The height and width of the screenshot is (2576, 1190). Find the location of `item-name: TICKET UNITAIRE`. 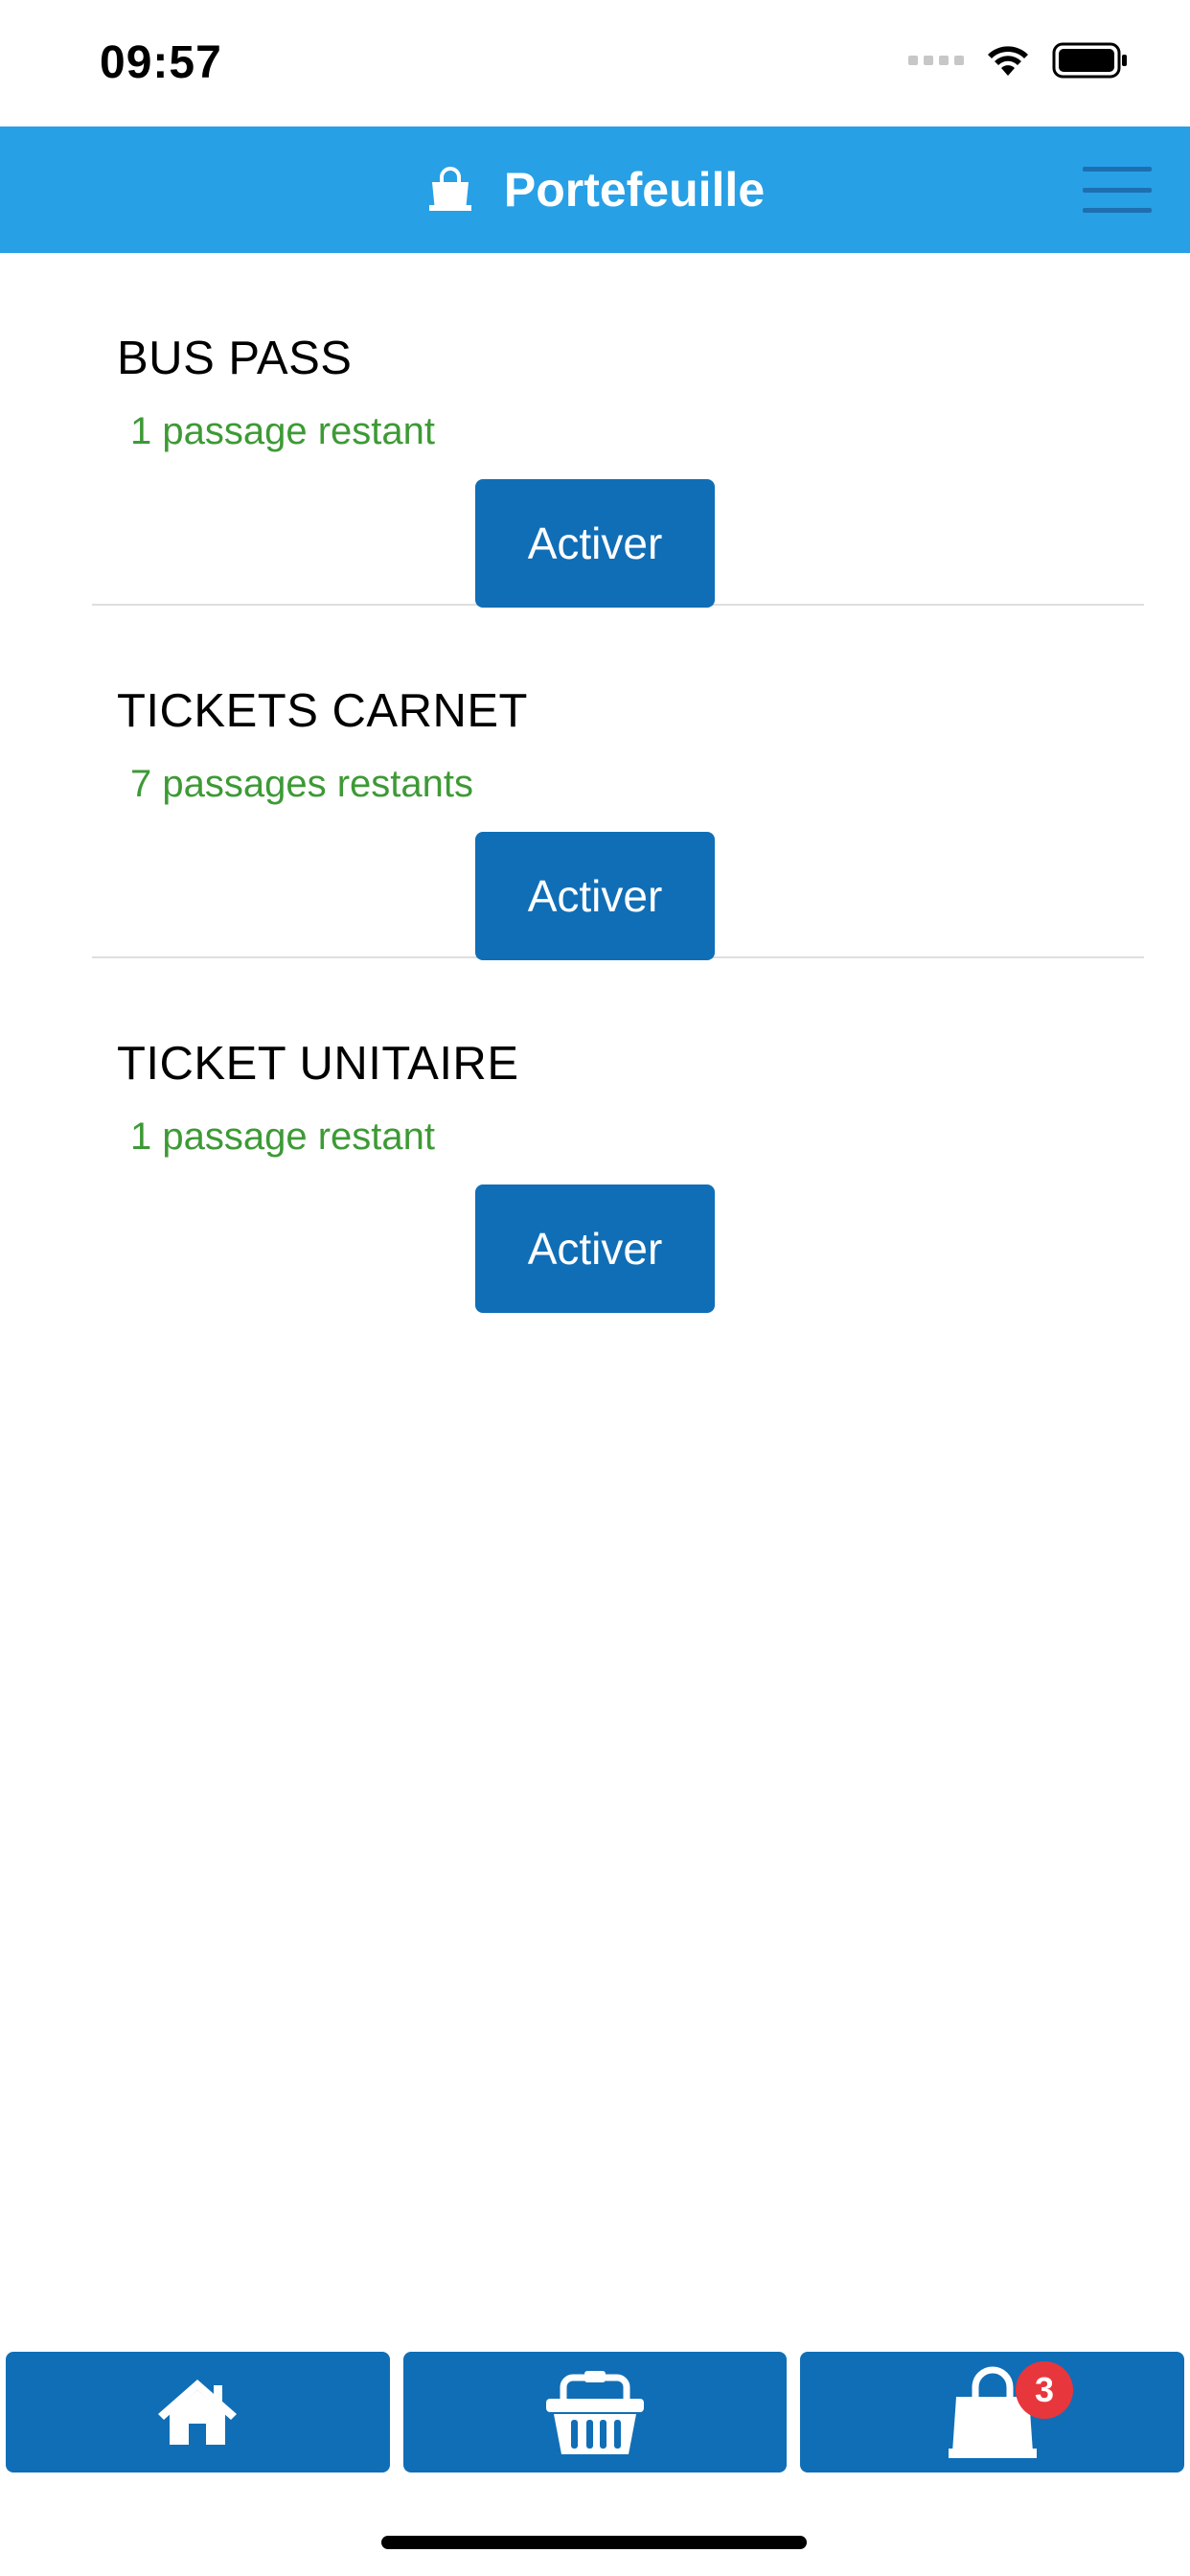

item-name: TICKET UNITAIRE is located at coordinates (318, 1064).